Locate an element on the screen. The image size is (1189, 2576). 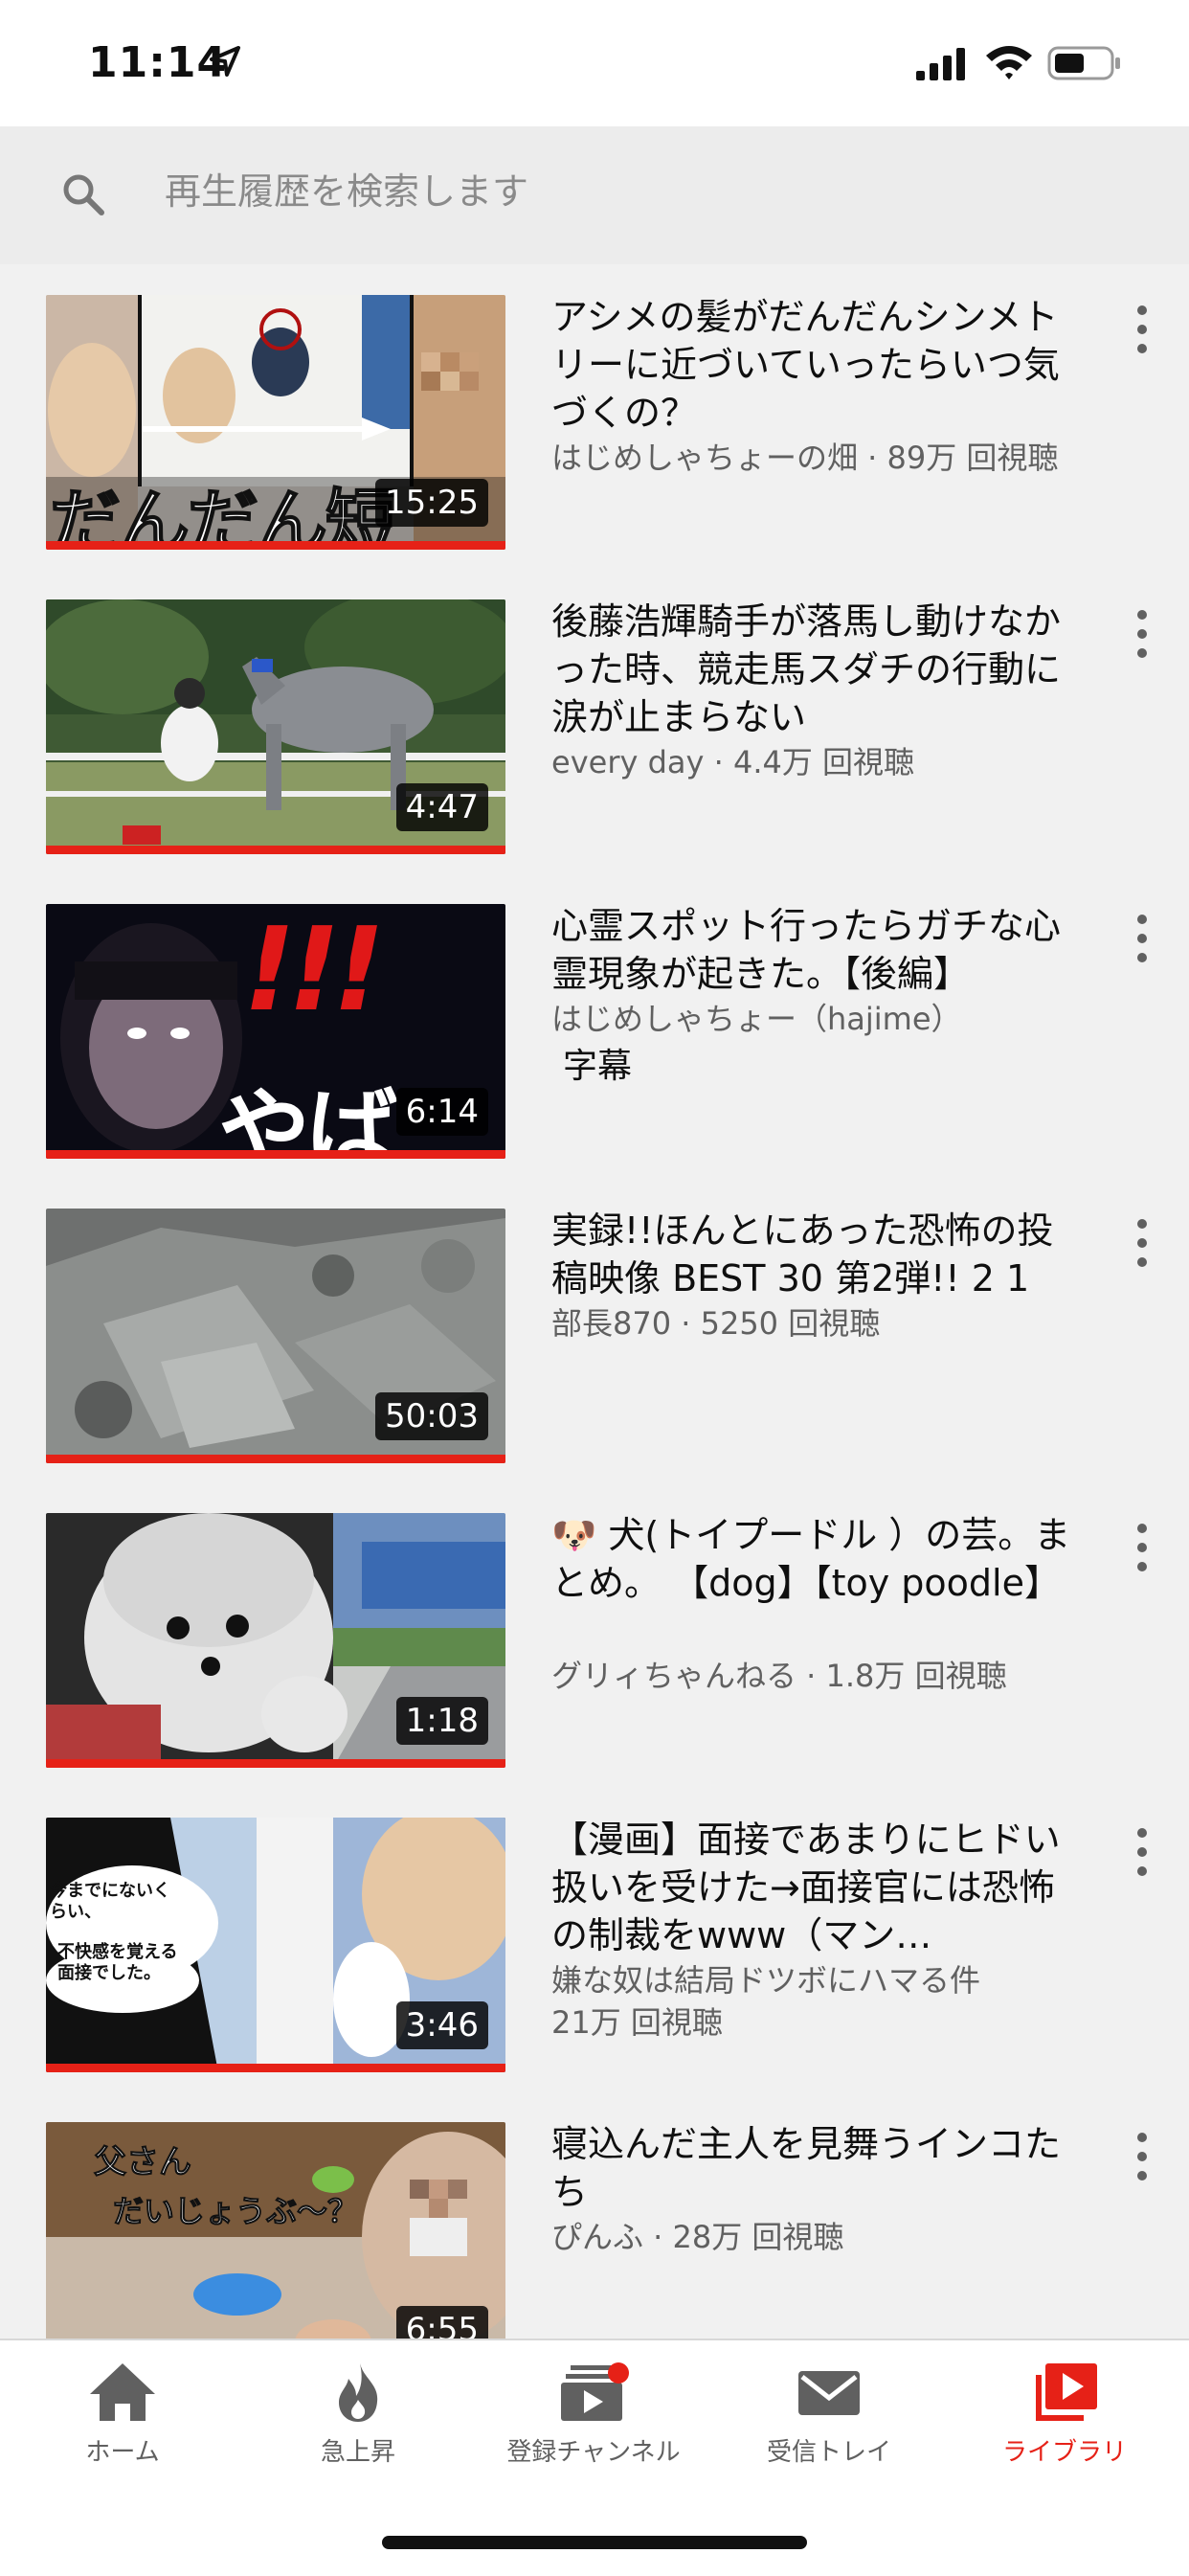
video-meta: 嫌な奴は結局ドツボにハマる件 is located at coordinates (766, 1980).